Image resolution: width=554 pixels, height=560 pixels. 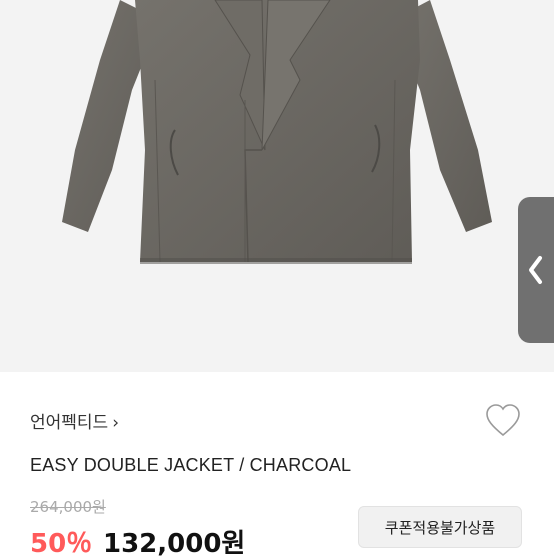 What do you see at coordinates (61, 544) in the screenshot?
I see `discount-rate: 50％` at bounding box center [61, 544].